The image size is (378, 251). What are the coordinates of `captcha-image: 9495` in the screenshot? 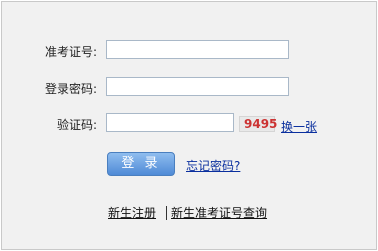 It's located at (258, 124).